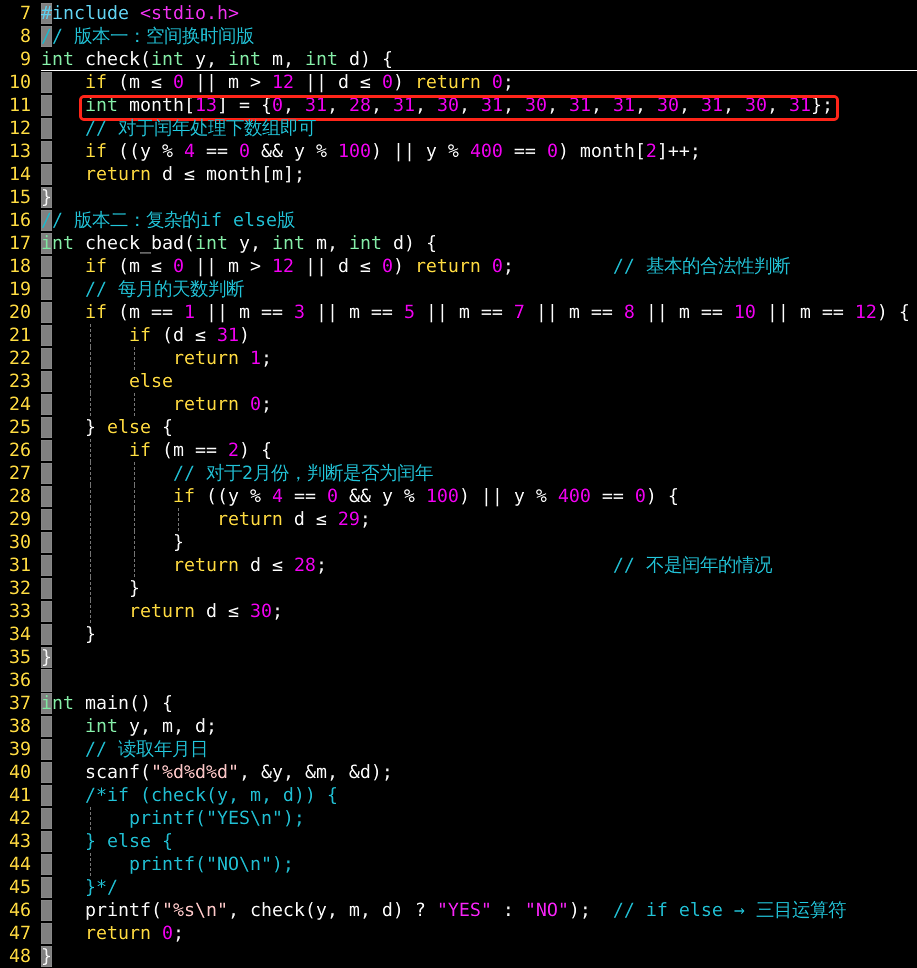 This screenshot has width=917, height=968. What do you see at coordinates (20, 910) in the screenshot?
I see `line-number: 46` at bounding box center [20, 910].